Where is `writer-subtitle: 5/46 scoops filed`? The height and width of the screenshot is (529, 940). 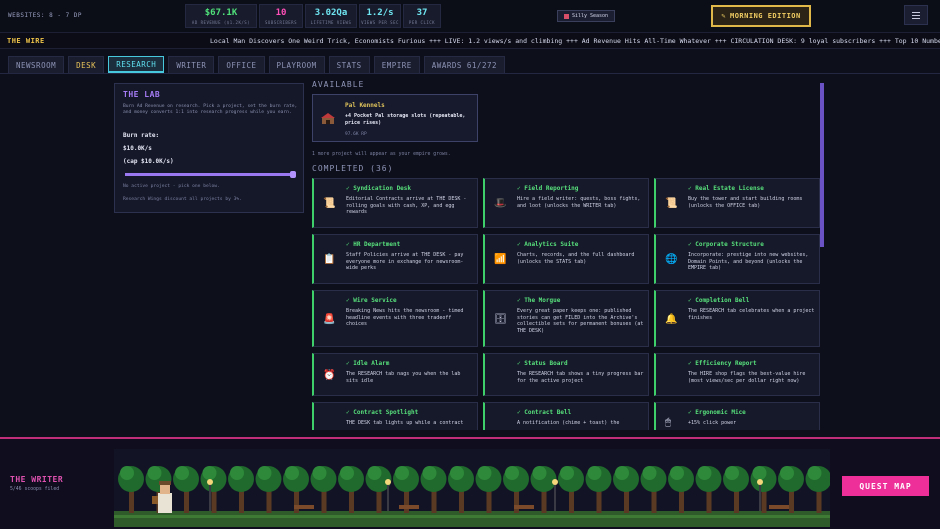
writer-subtitle: 5/46 scoops filed is located at coordinates (35, 489).